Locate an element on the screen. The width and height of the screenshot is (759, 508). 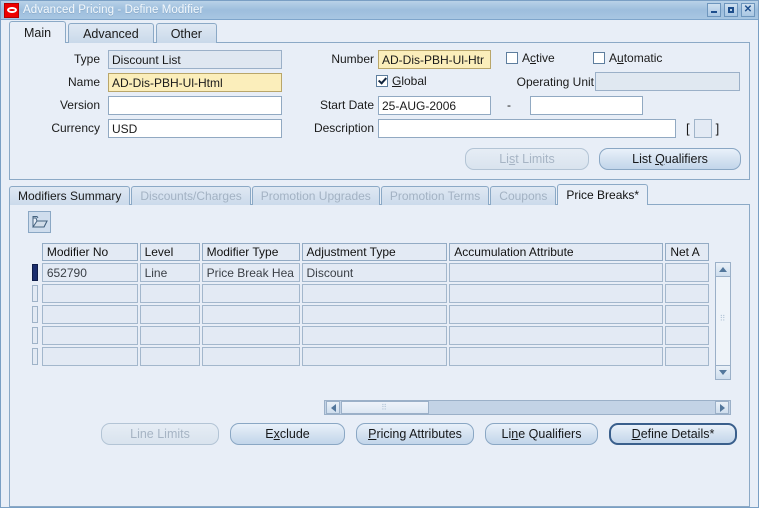
column-header-net-amount: Net A is located at coordinates (687, 252).